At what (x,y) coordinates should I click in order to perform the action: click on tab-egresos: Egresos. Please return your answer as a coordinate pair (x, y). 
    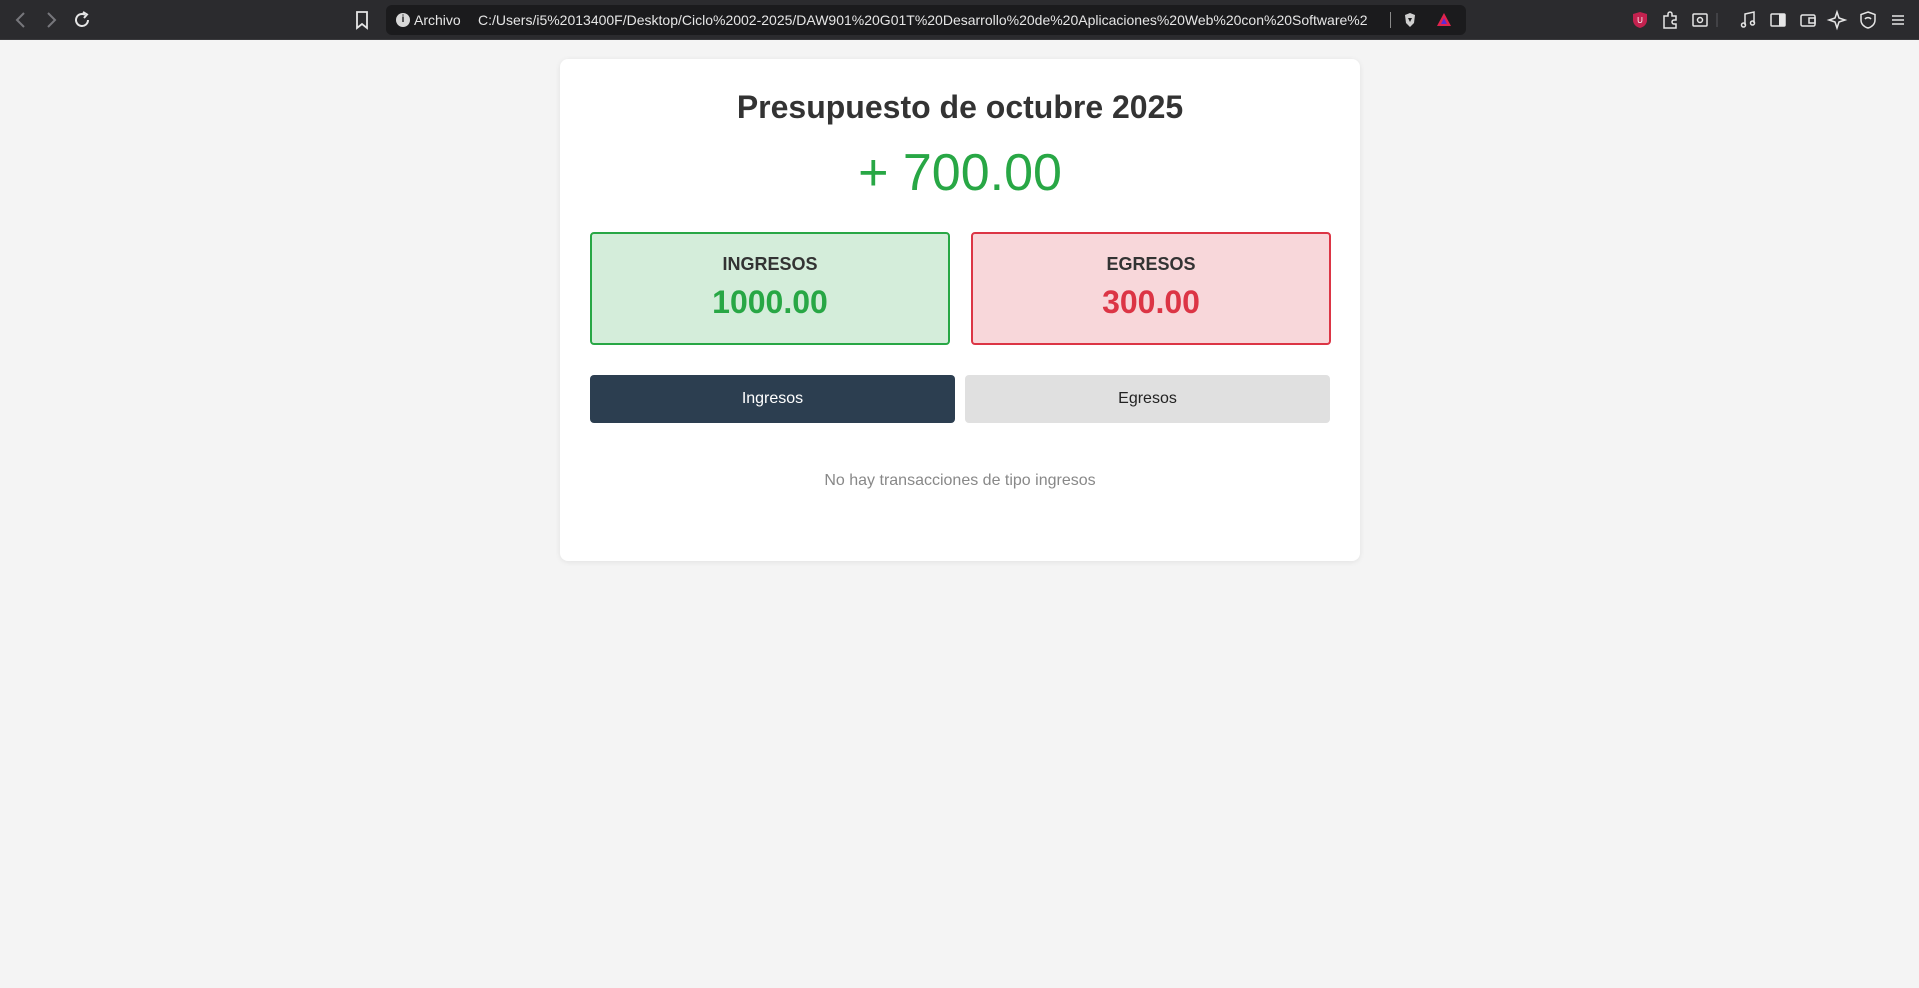
    Looking at the image, I should click on (1147, 399).